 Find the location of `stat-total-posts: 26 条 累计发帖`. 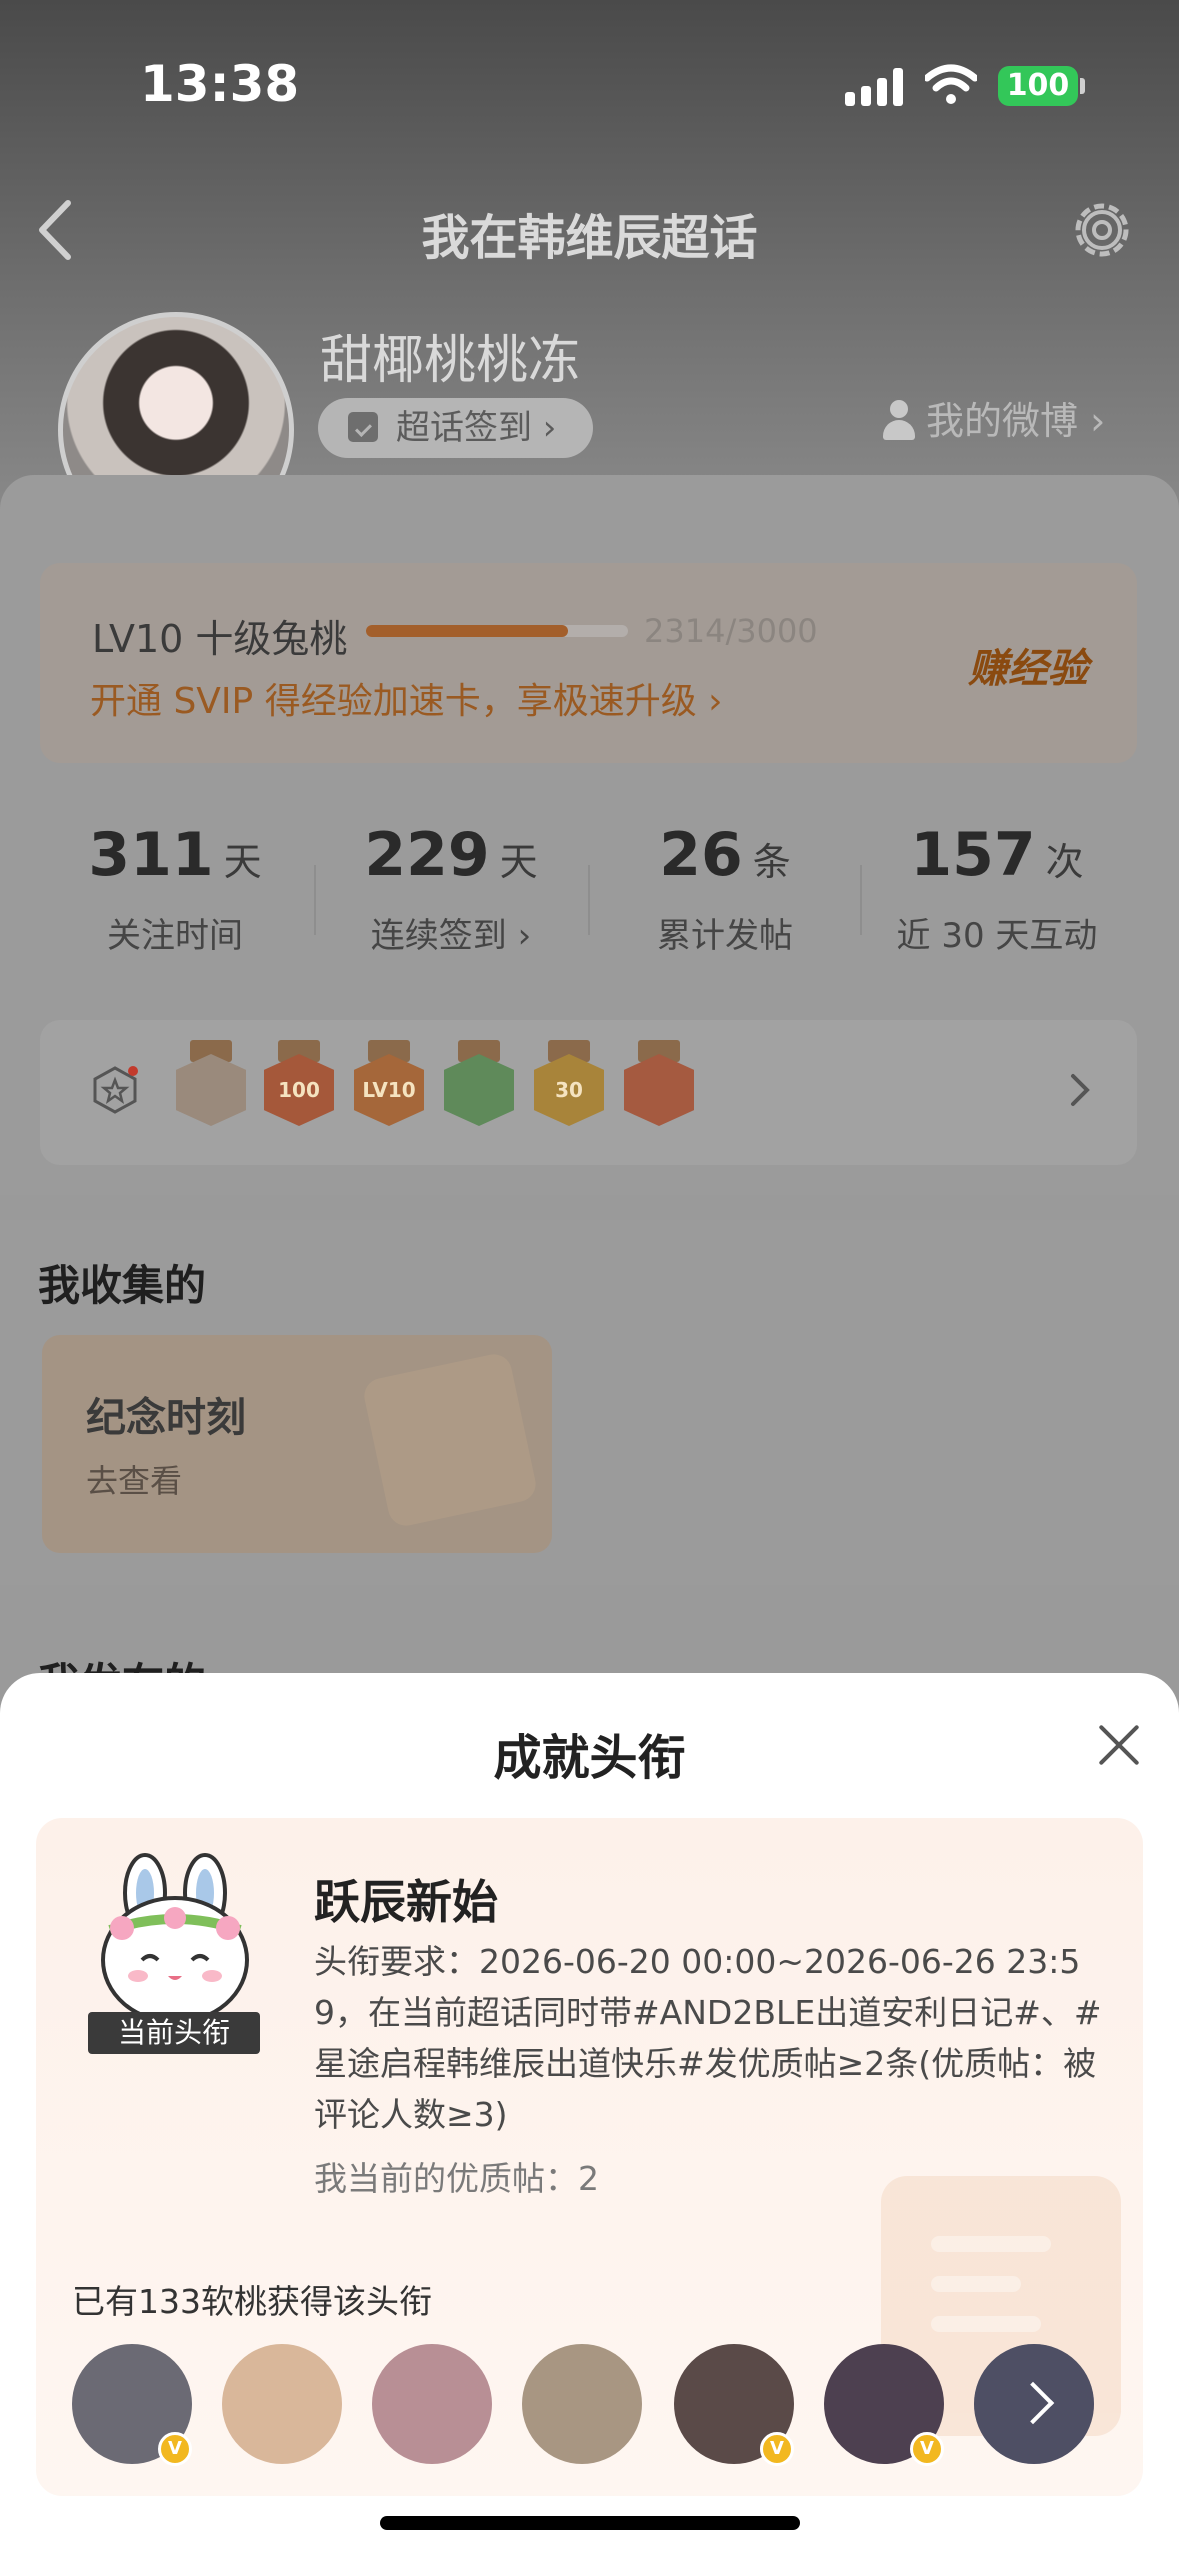

stat-total-posts: 26 条 累计发帖 is located at coordinates (725, 888).